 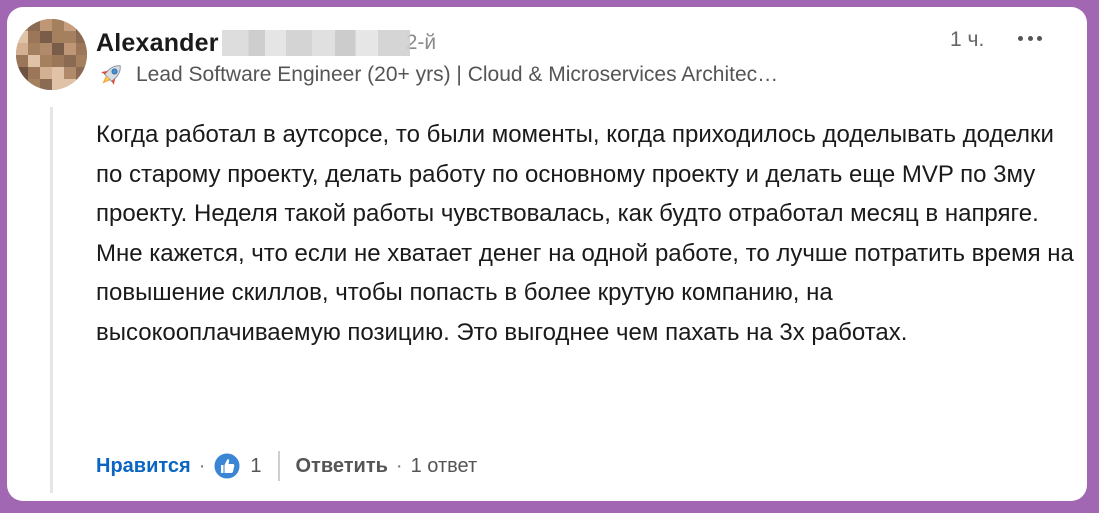 I want to click on actions-divider, so click(x=278, y=466).